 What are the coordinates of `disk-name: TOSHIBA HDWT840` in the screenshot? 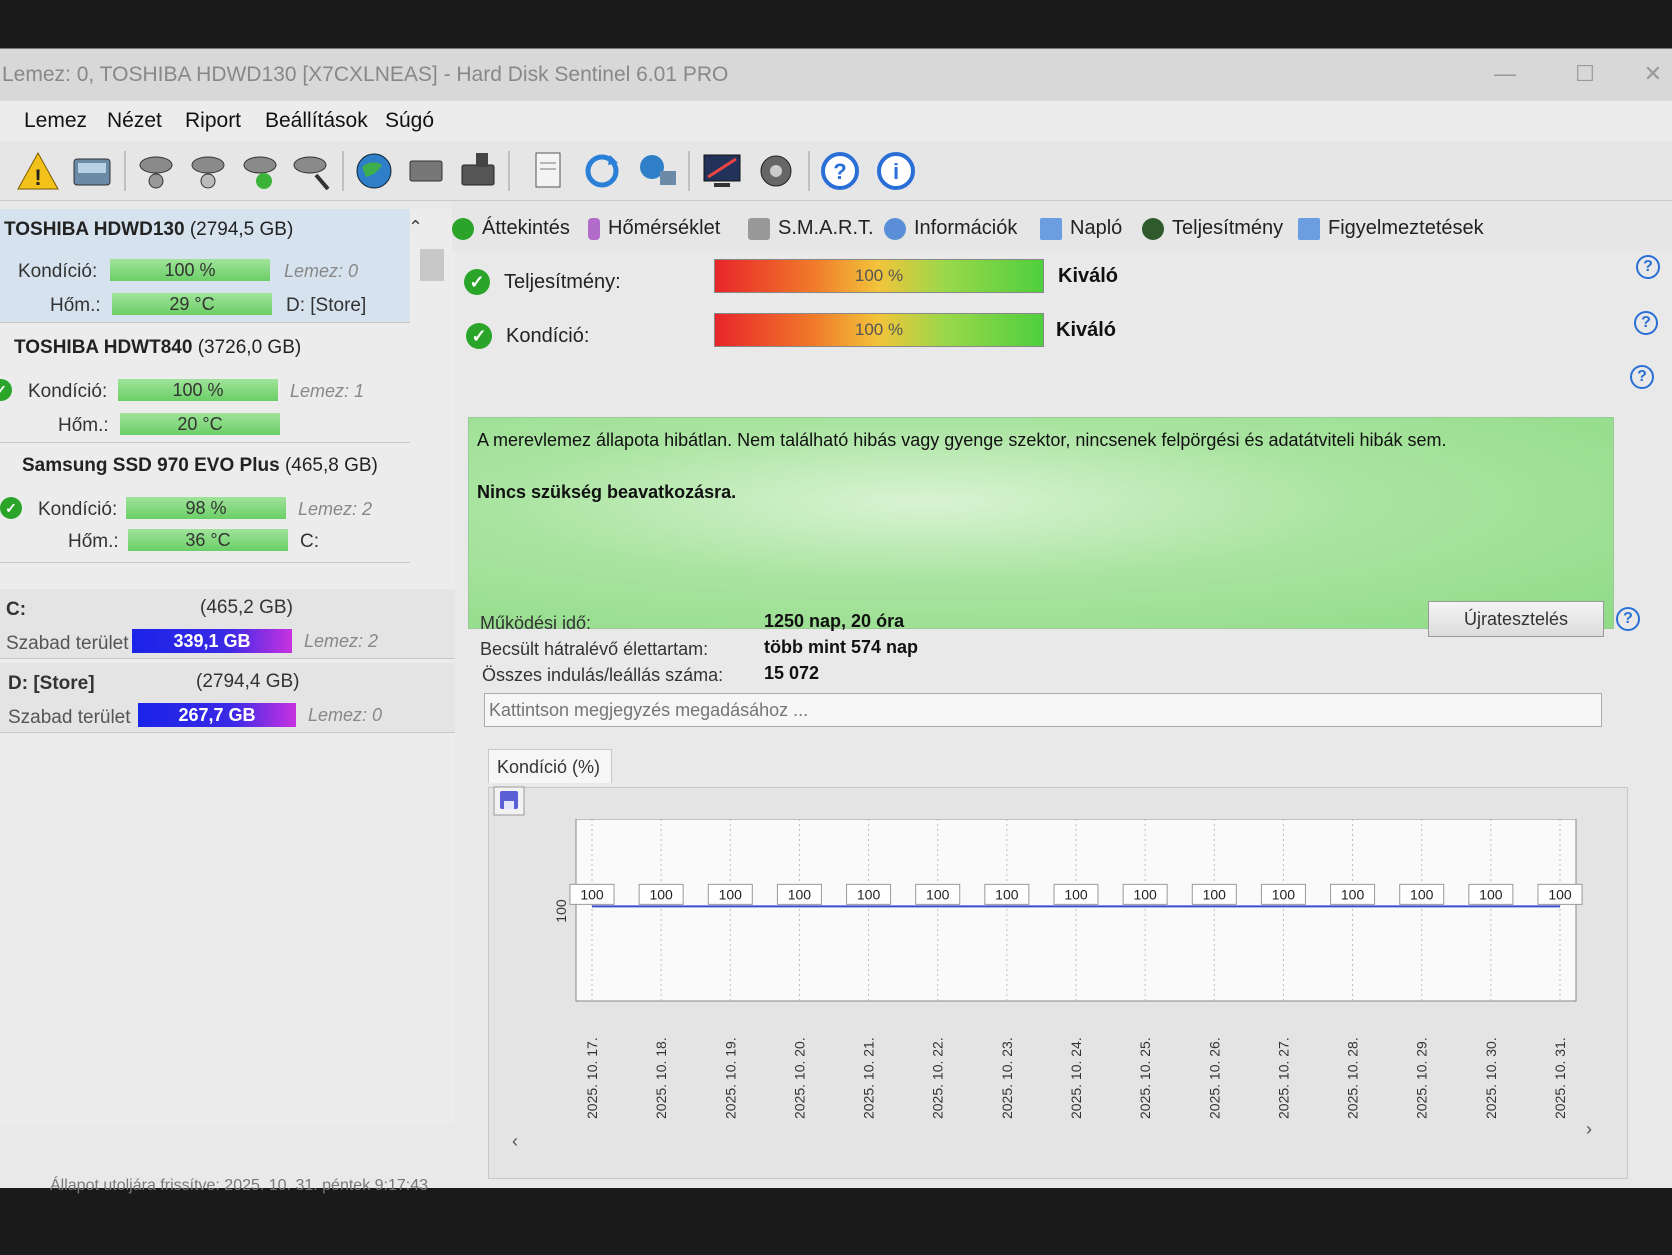 It's located at (103, 347).